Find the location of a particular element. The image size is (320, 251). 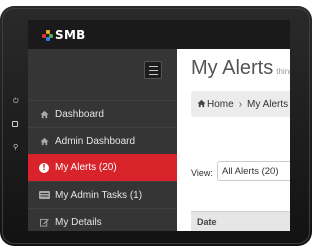

power-icon: ⏻ is located at coordinates (16, 101).